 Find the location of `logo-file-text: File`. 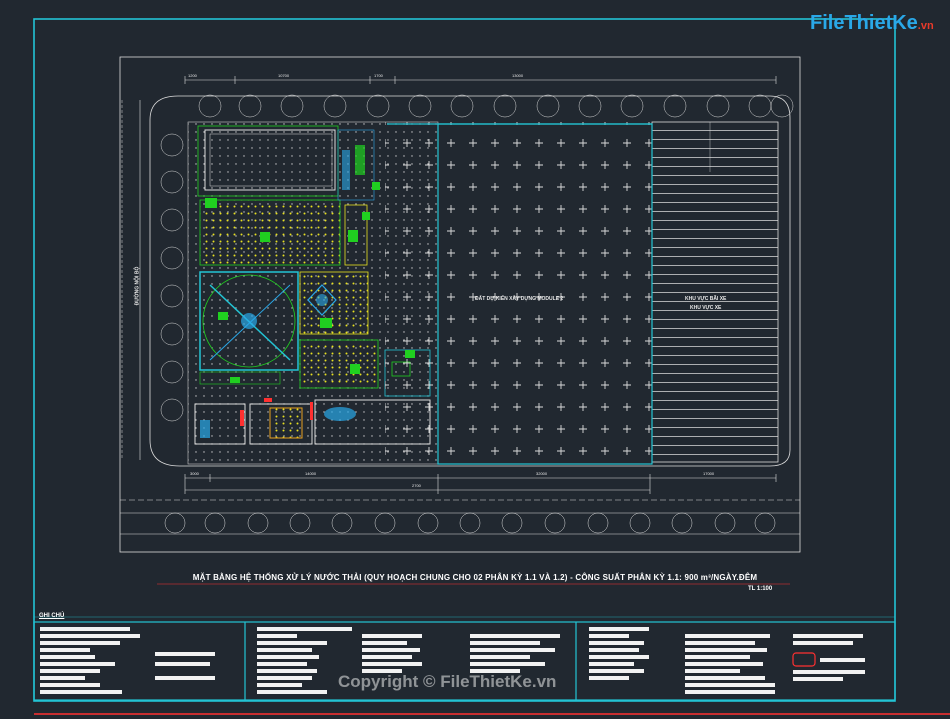

logo-file-text: File is located at coordinates (827, 23).